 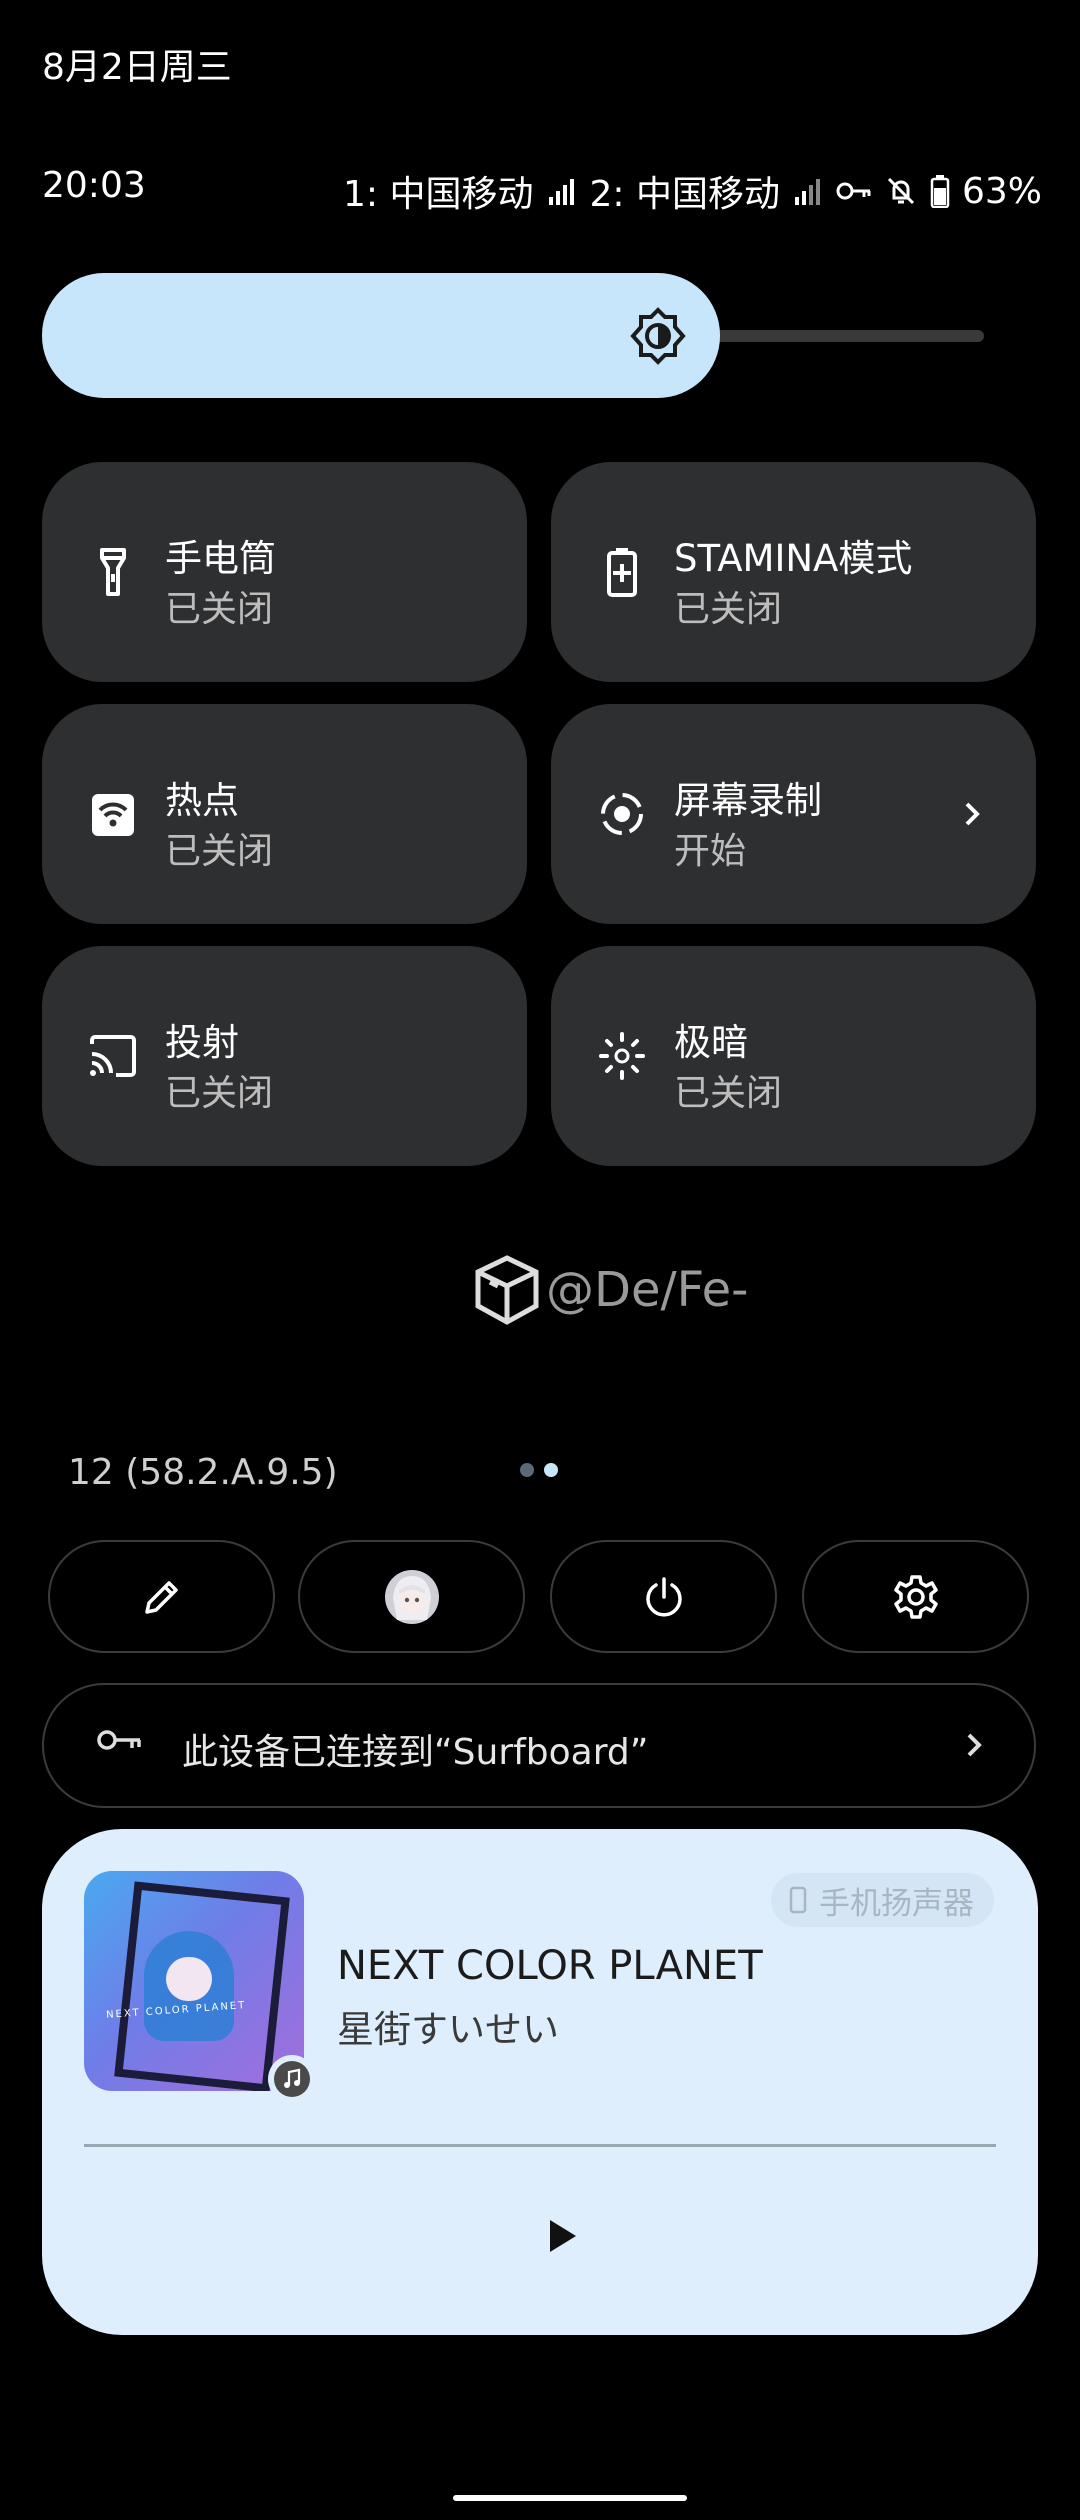 I want to click on page-dot, so click(x=527, y=1470).